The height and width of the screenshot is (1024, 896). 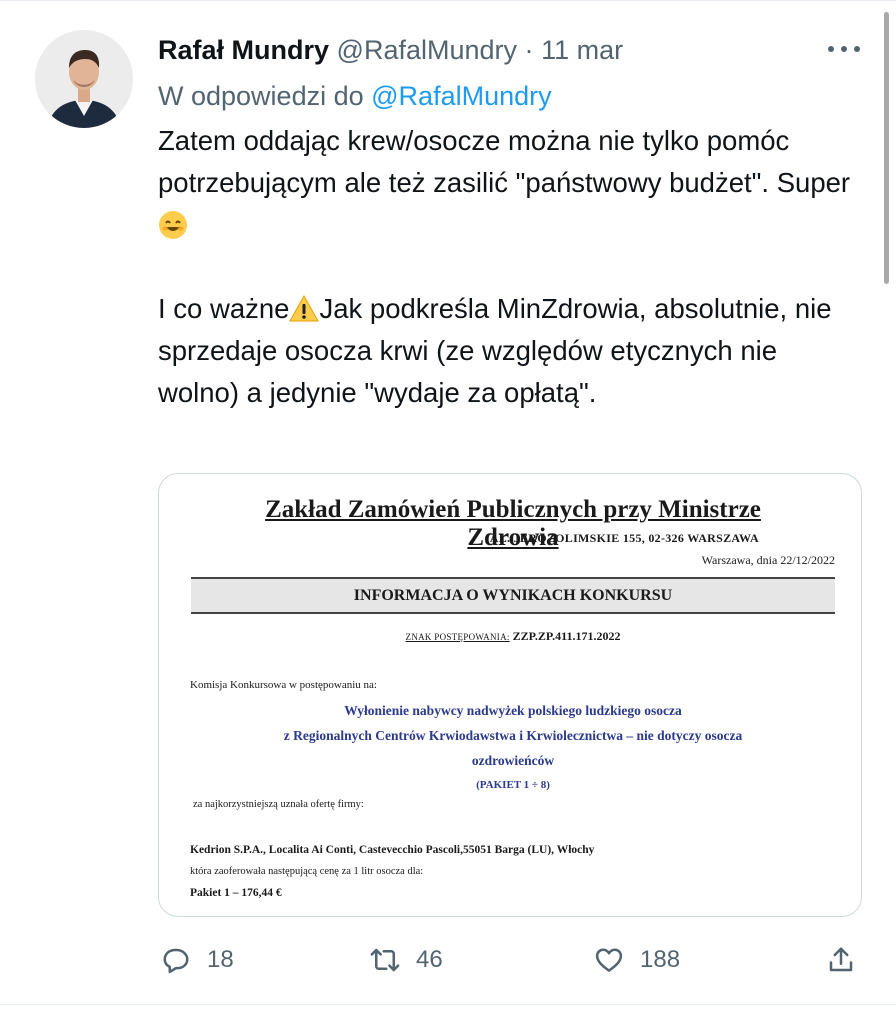 What do you see at coordinates (461, 96) in the screenshot?
I see `reply-handle-link: @RafalMundry` at bounding box center [461, 96].